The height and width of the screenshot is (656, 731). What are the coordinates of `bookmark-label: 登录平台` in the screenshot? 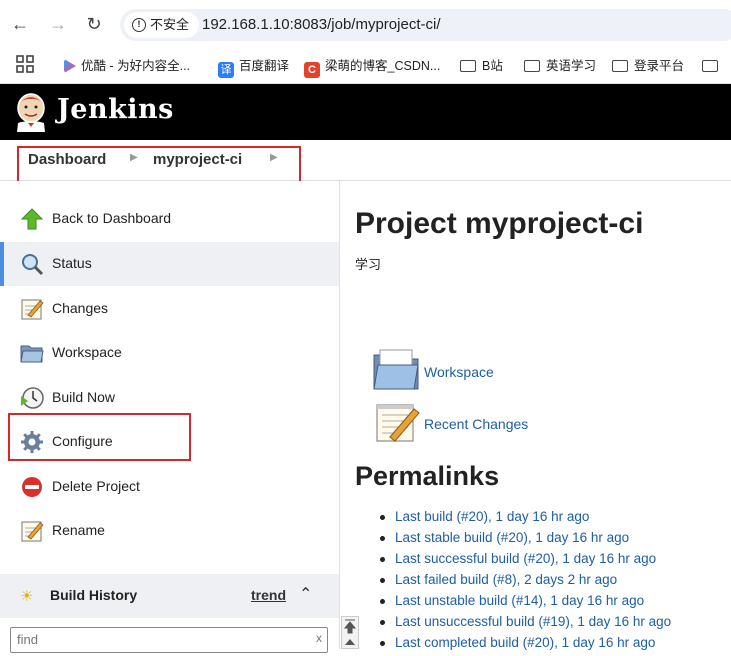 It's located at (659, 66).